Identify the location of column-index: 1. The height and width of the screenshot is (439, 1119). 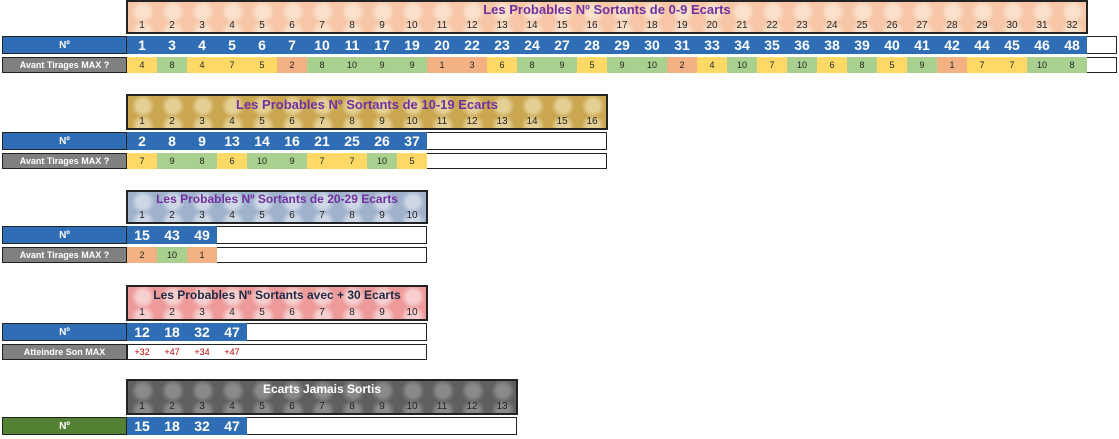
(142, 406).